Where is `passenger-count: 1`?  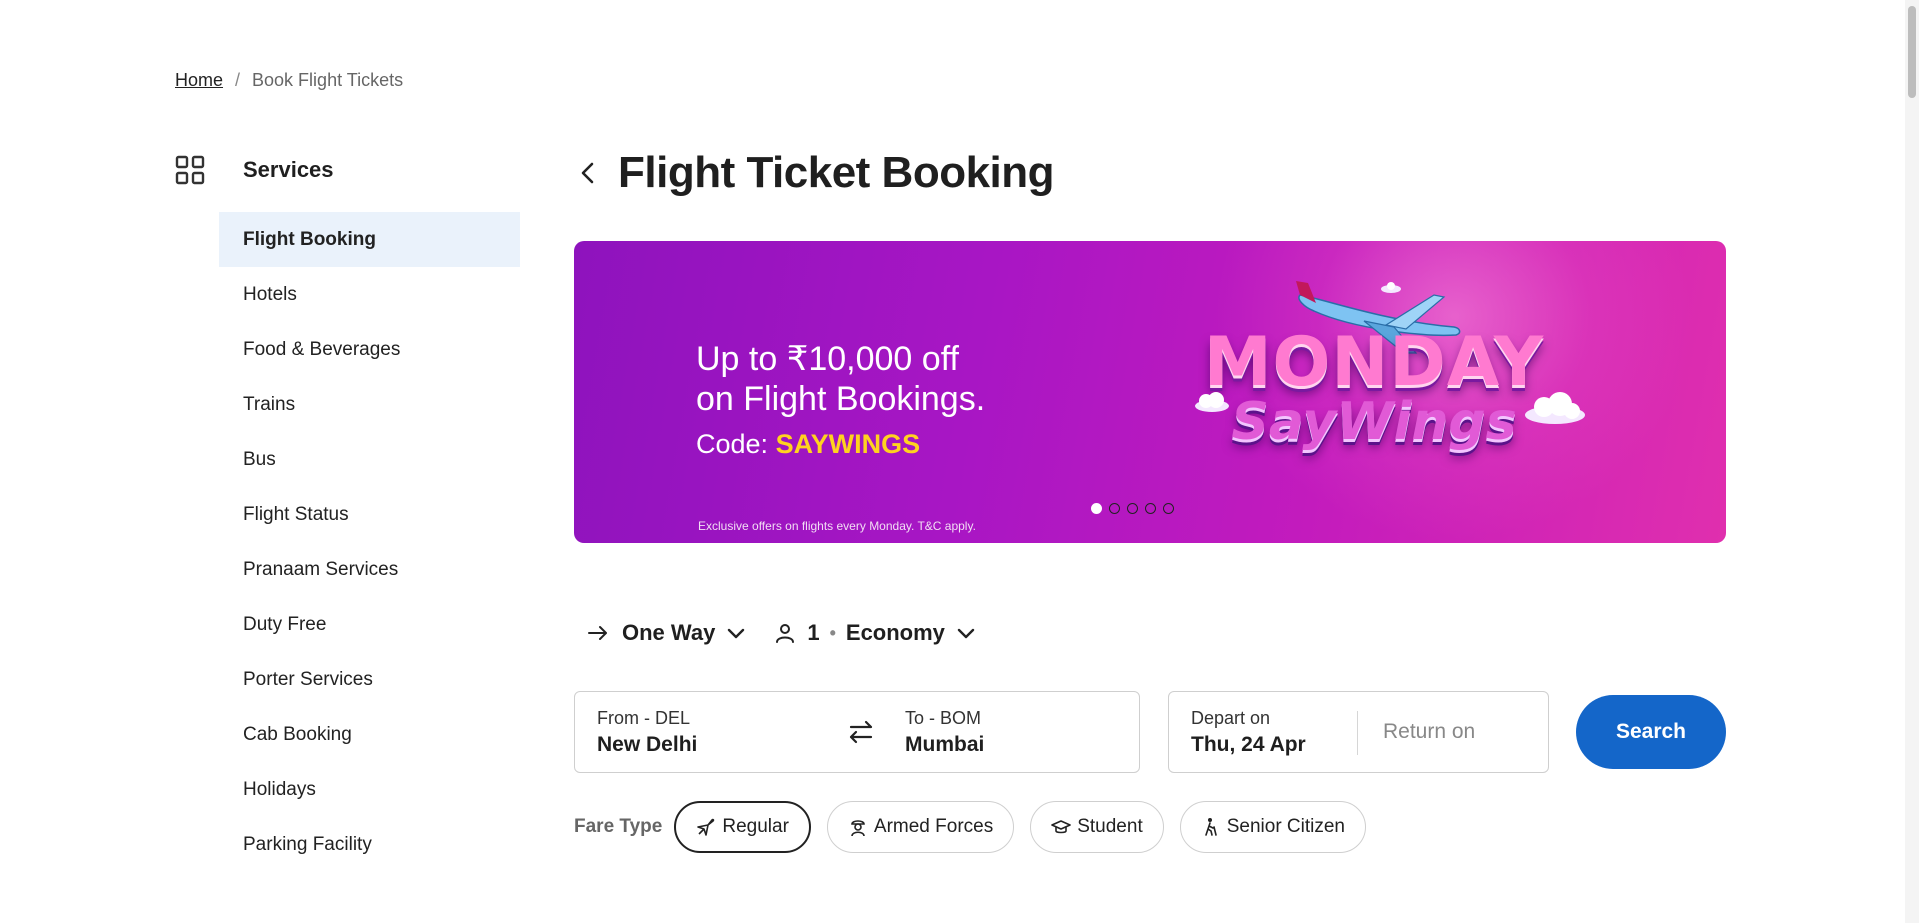
passenger-count: 1 is located at coordinates (813, 632).